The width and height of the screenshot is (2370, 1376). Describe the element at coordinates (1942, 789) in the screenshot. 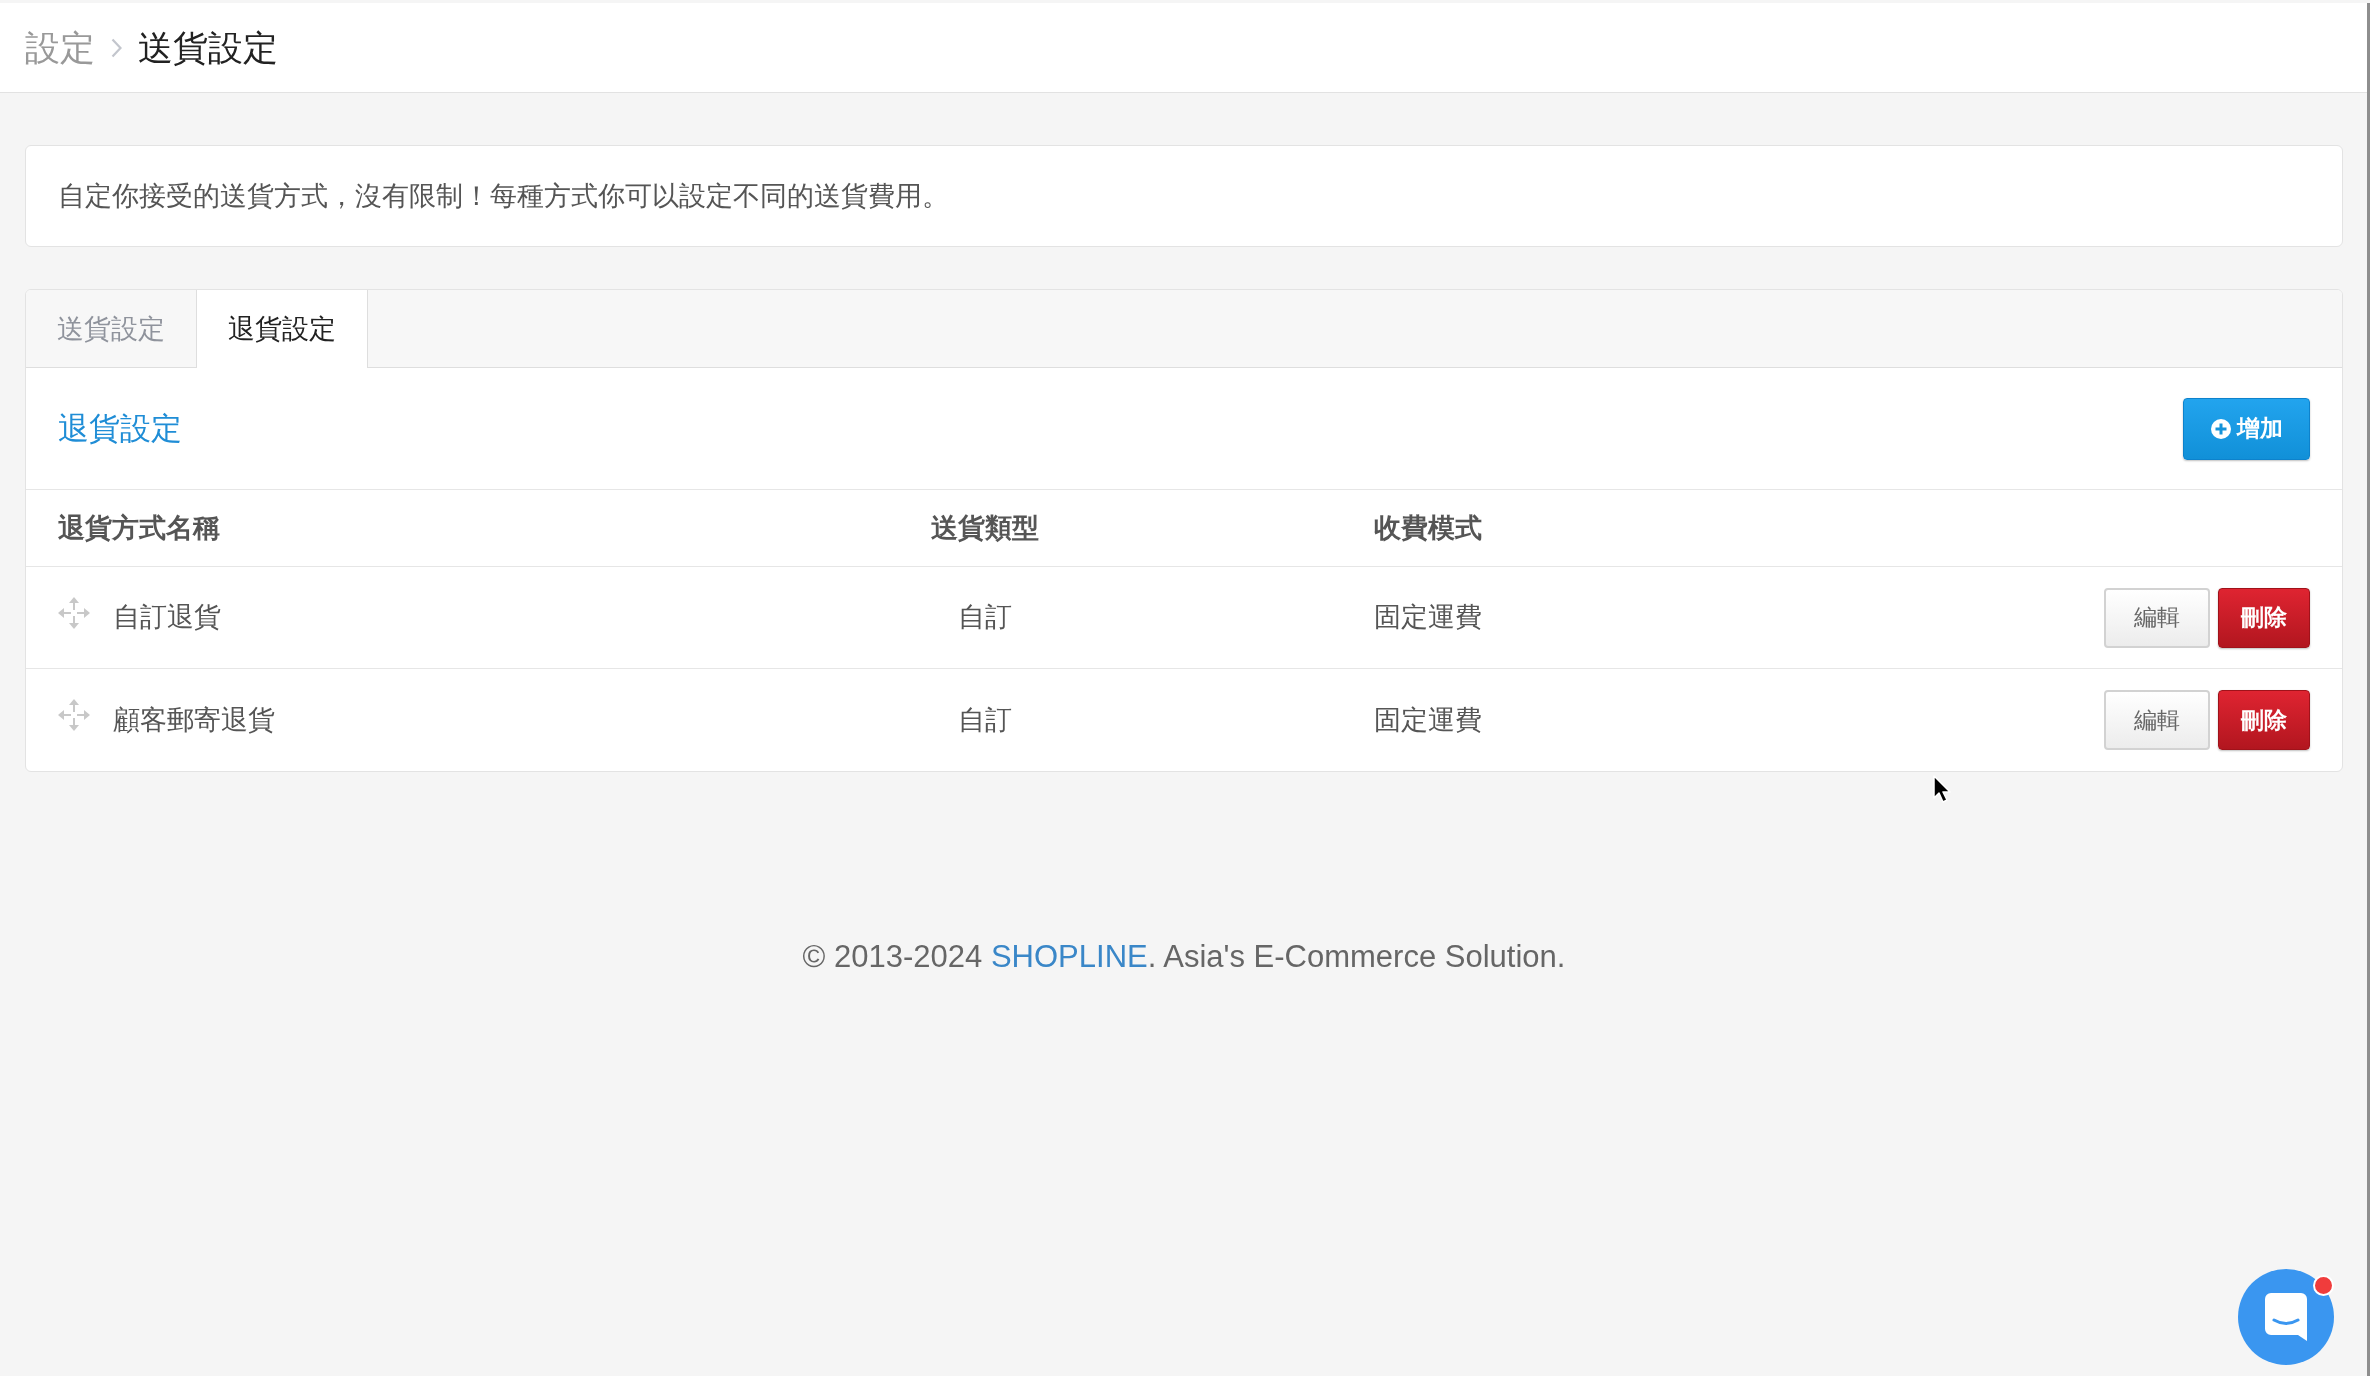

I see `pointer-cursor-icon` at that location.